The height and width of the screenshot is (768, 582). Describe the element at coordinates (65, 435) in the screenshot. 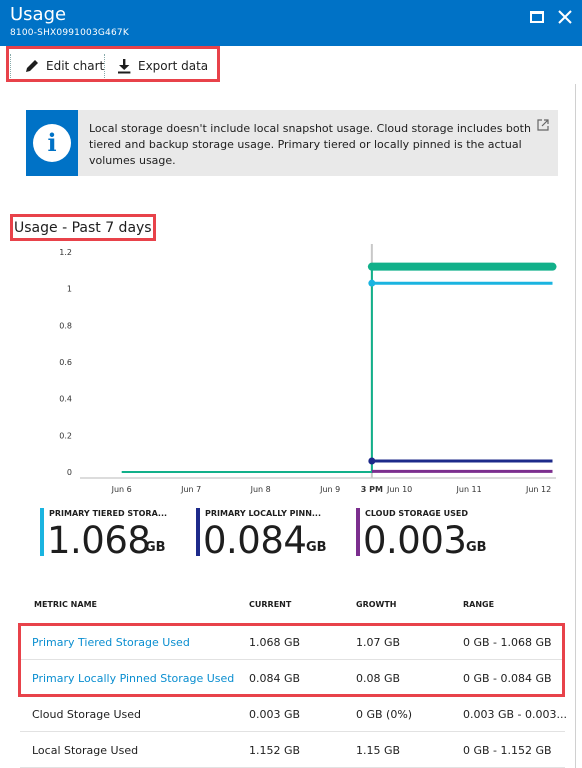

I see `y-tick-label: 0.2` at that location.